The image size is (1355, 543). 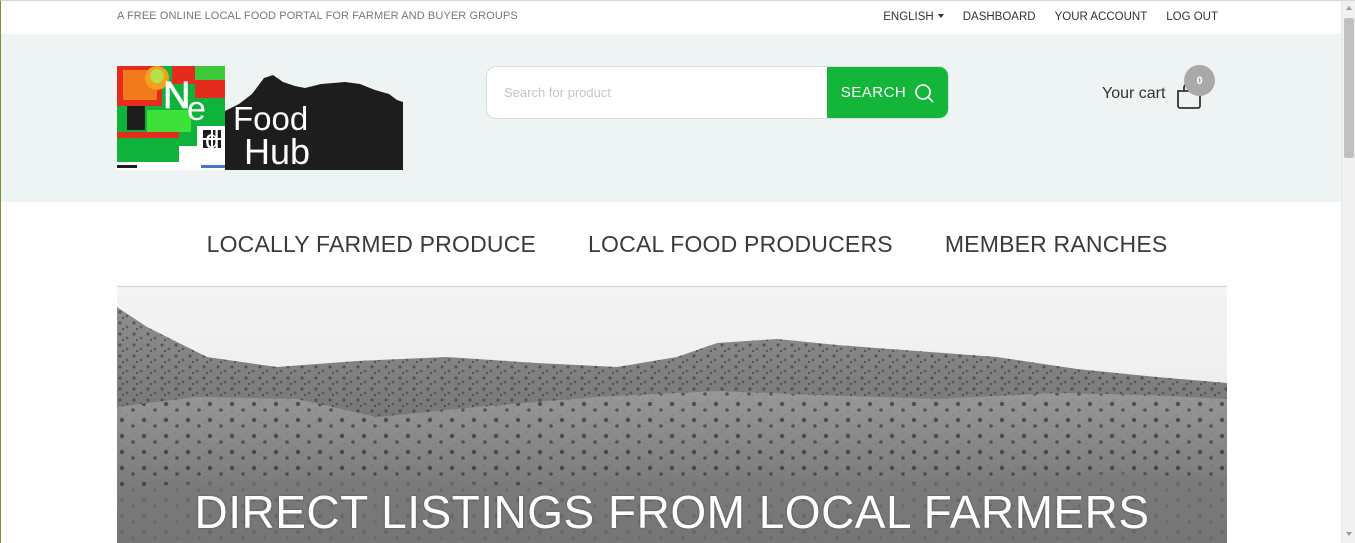 What do you see at coordinates (371, 244) in the screenshot?
I see `nav-item-locally-farmed-produce: LOCALLY FARMED PRODUCE` at bounding box center [371, 244].